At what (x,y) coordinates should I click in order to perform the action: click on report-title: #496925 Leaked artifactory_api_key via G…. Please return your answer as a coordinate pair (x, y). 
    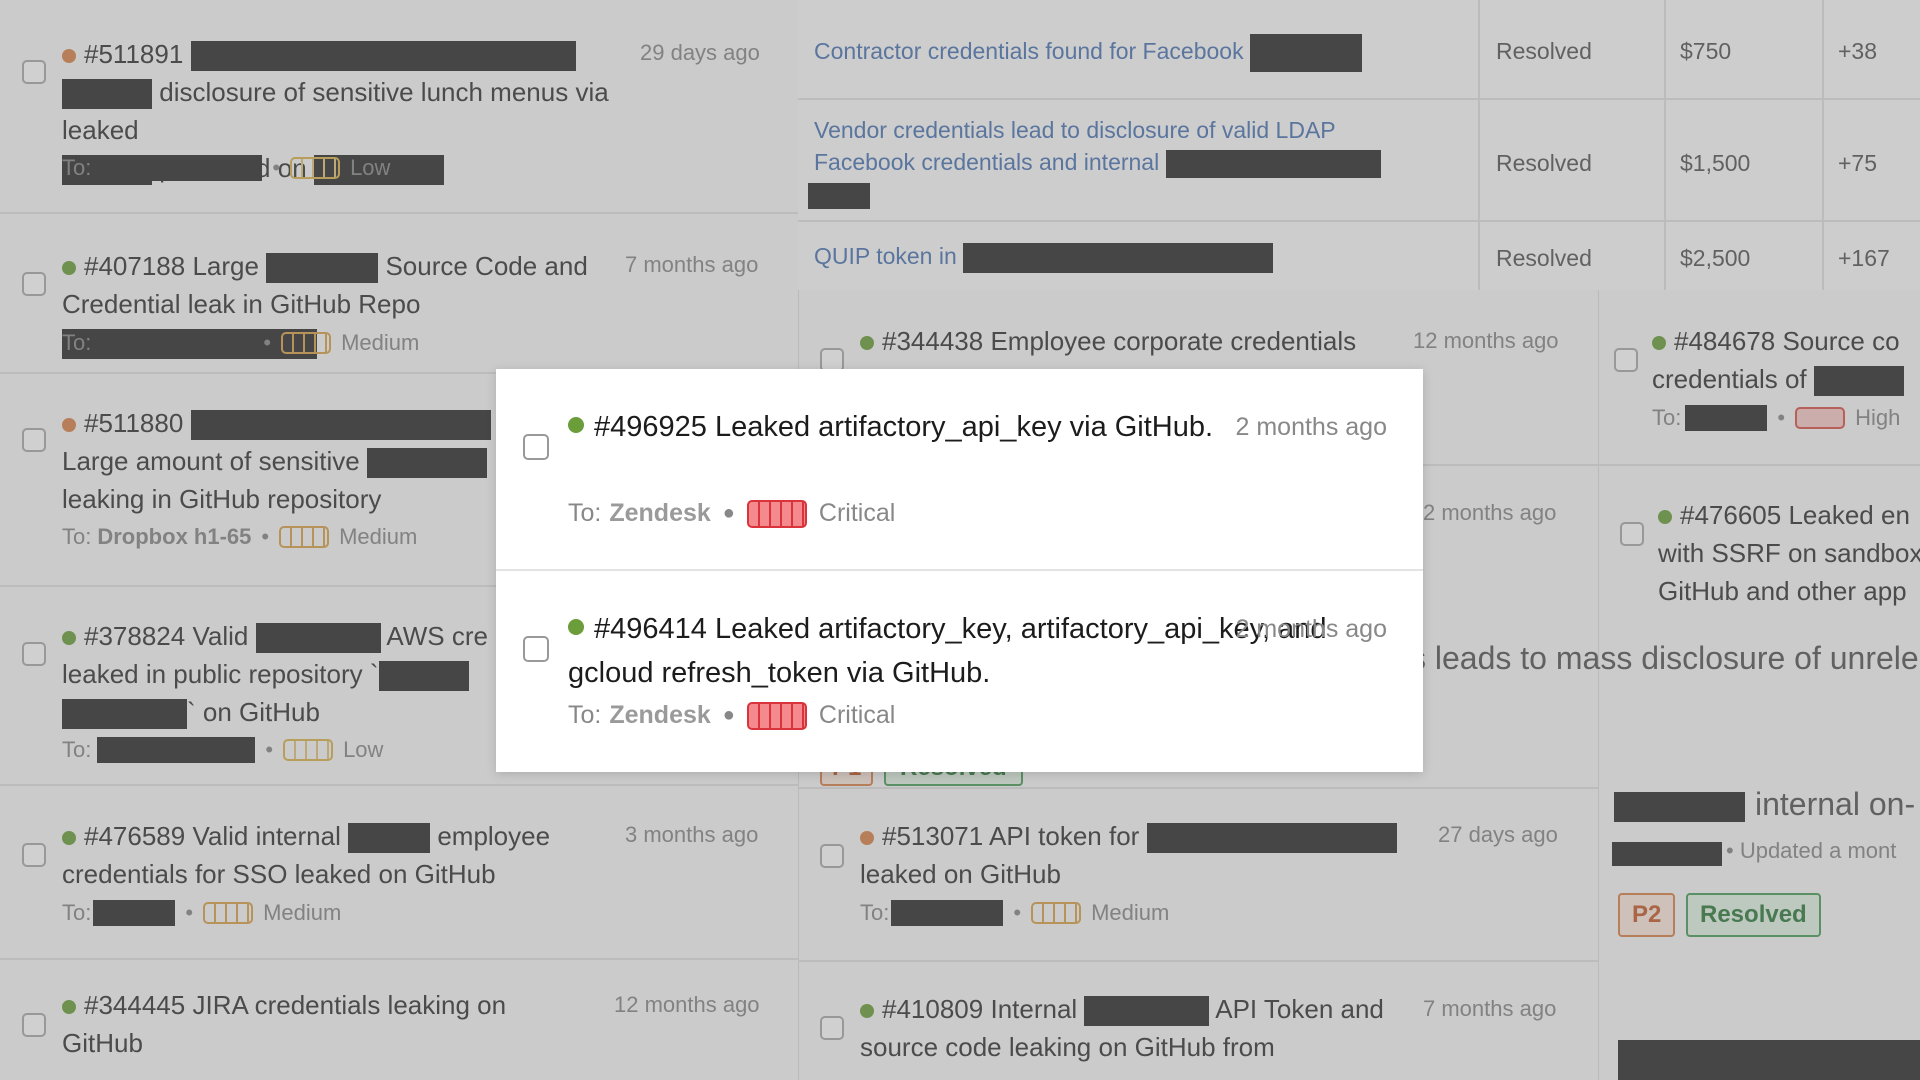
    Looking at the image, I should click on (893, 427).